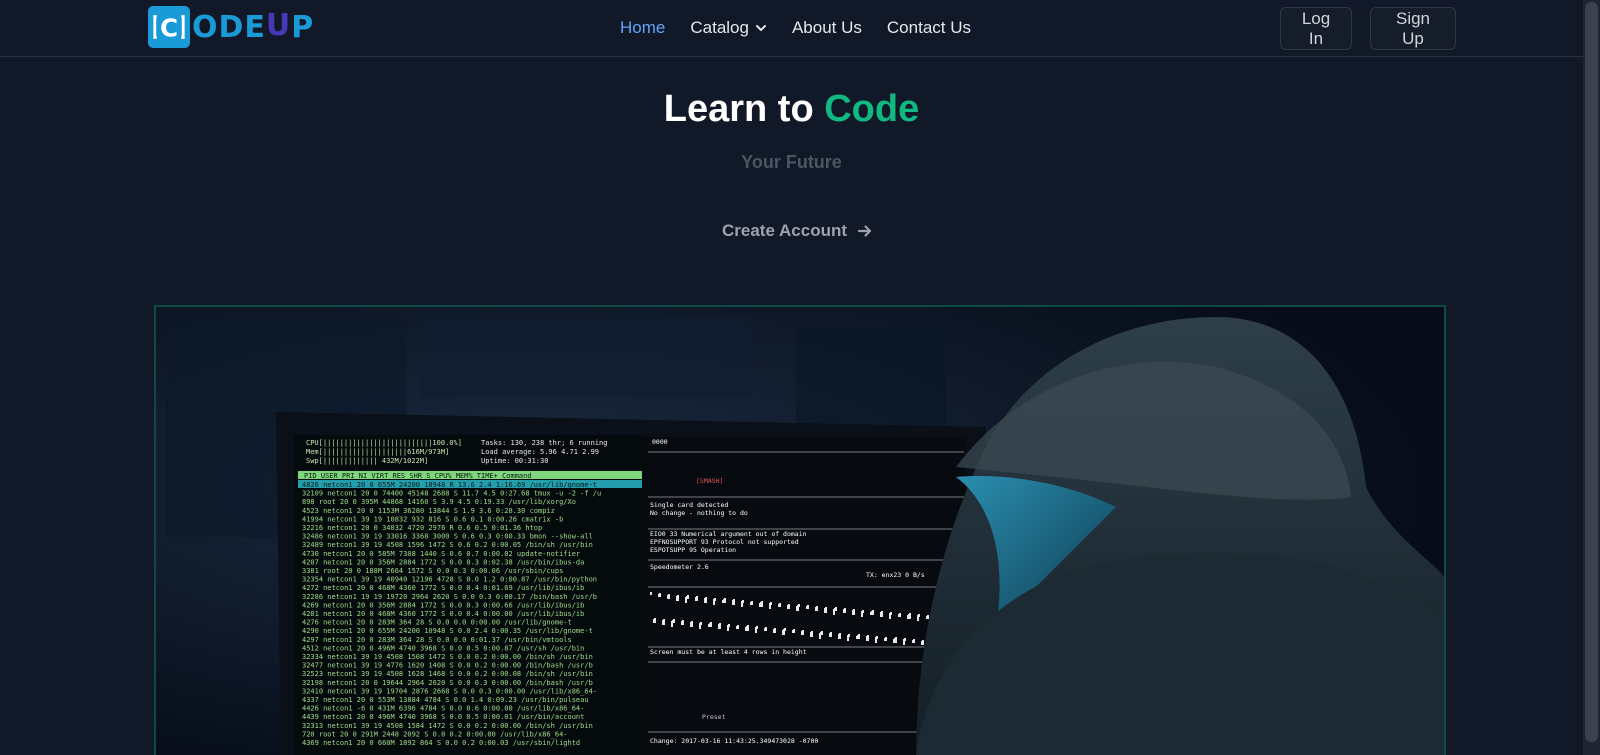 Image resolution: width=1600 pixels, height=755 pixels. I want to click on nav-contact-us: Contact Us, so click(929, 28).